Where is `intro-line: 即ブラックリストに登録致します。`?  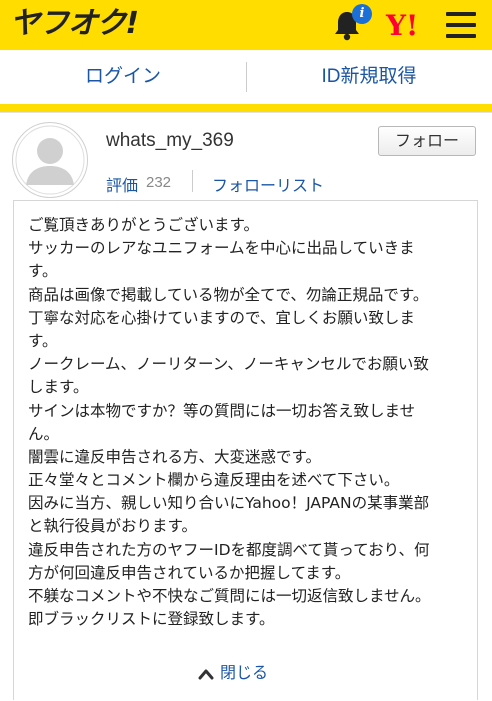 intro-line: 即ブラックリストに登録致します。 is located at coordinates (151, 619).